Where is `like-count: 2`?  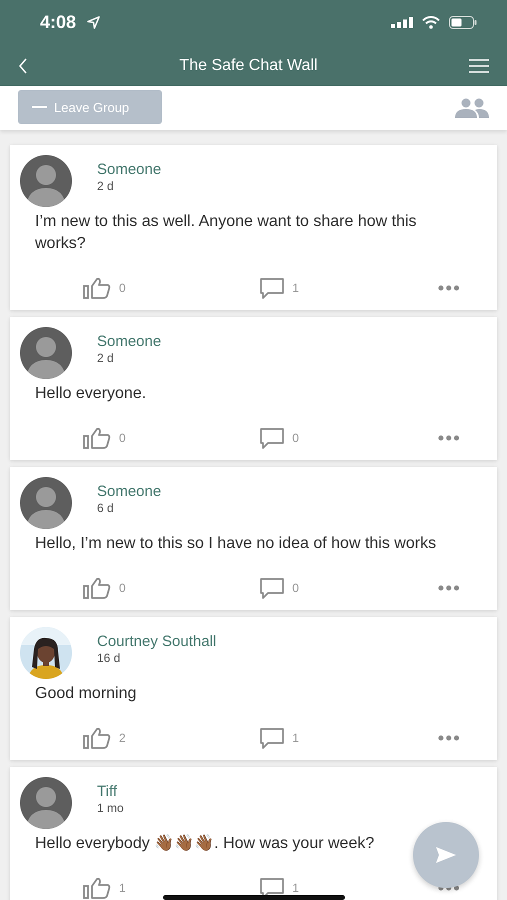
like-count: 2 is located at coordinates (122, 738).